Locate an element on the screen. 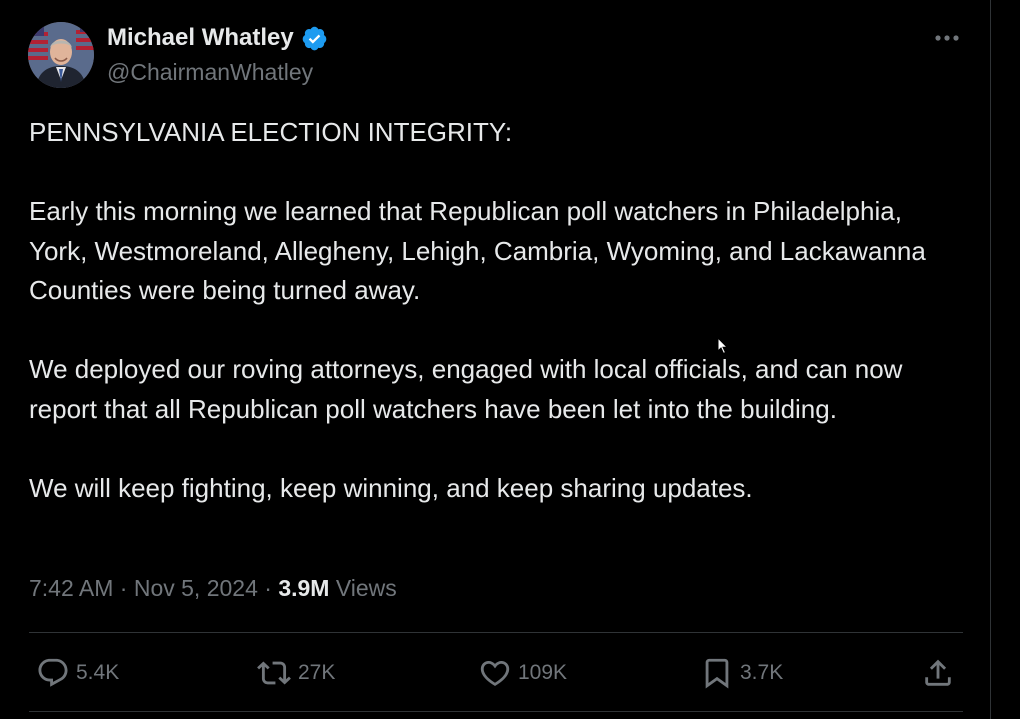 This screenshot has height=719, width=1020. action-bar: 5.4K 27K 109K 3.7K is located at coordinates (495, 673).